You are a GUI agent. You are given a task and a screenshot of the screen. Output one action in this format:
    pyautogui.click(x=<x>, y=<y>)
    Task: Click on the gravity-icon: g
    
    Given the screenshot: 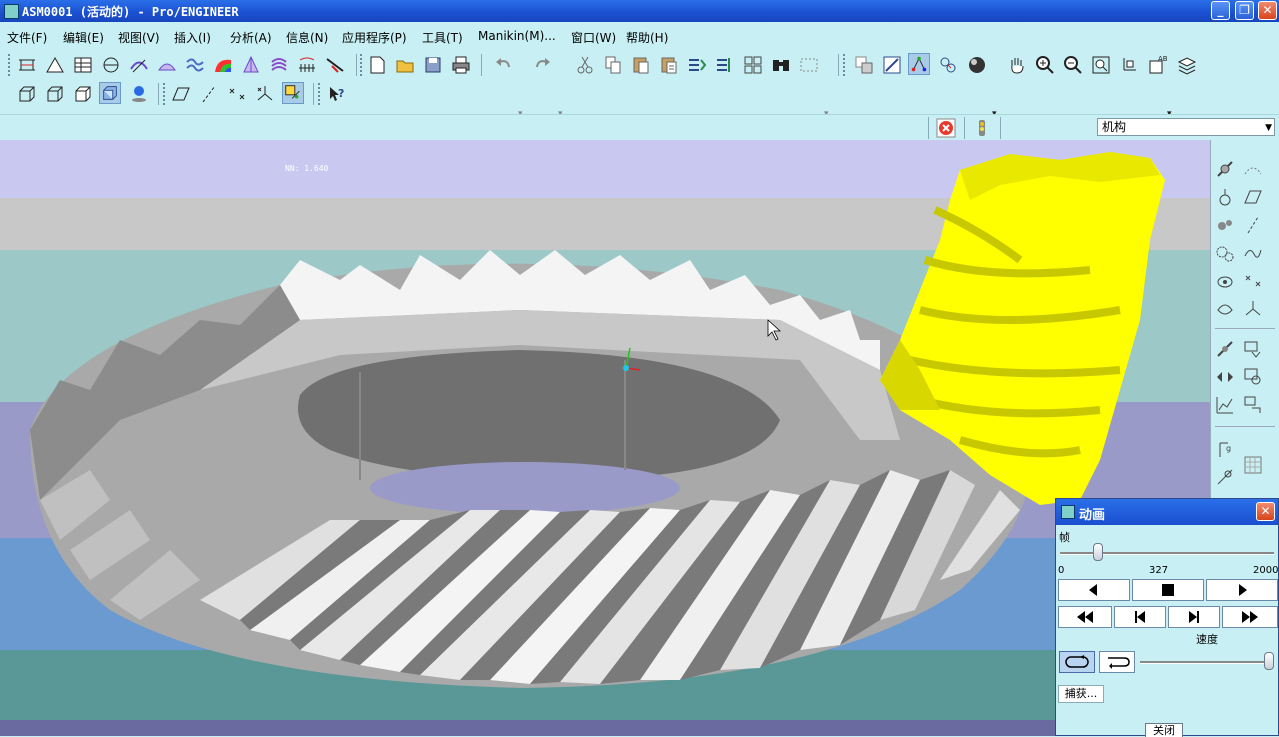 What is the action you would take?
    pyautogui.click(x=1225, y=449)
    